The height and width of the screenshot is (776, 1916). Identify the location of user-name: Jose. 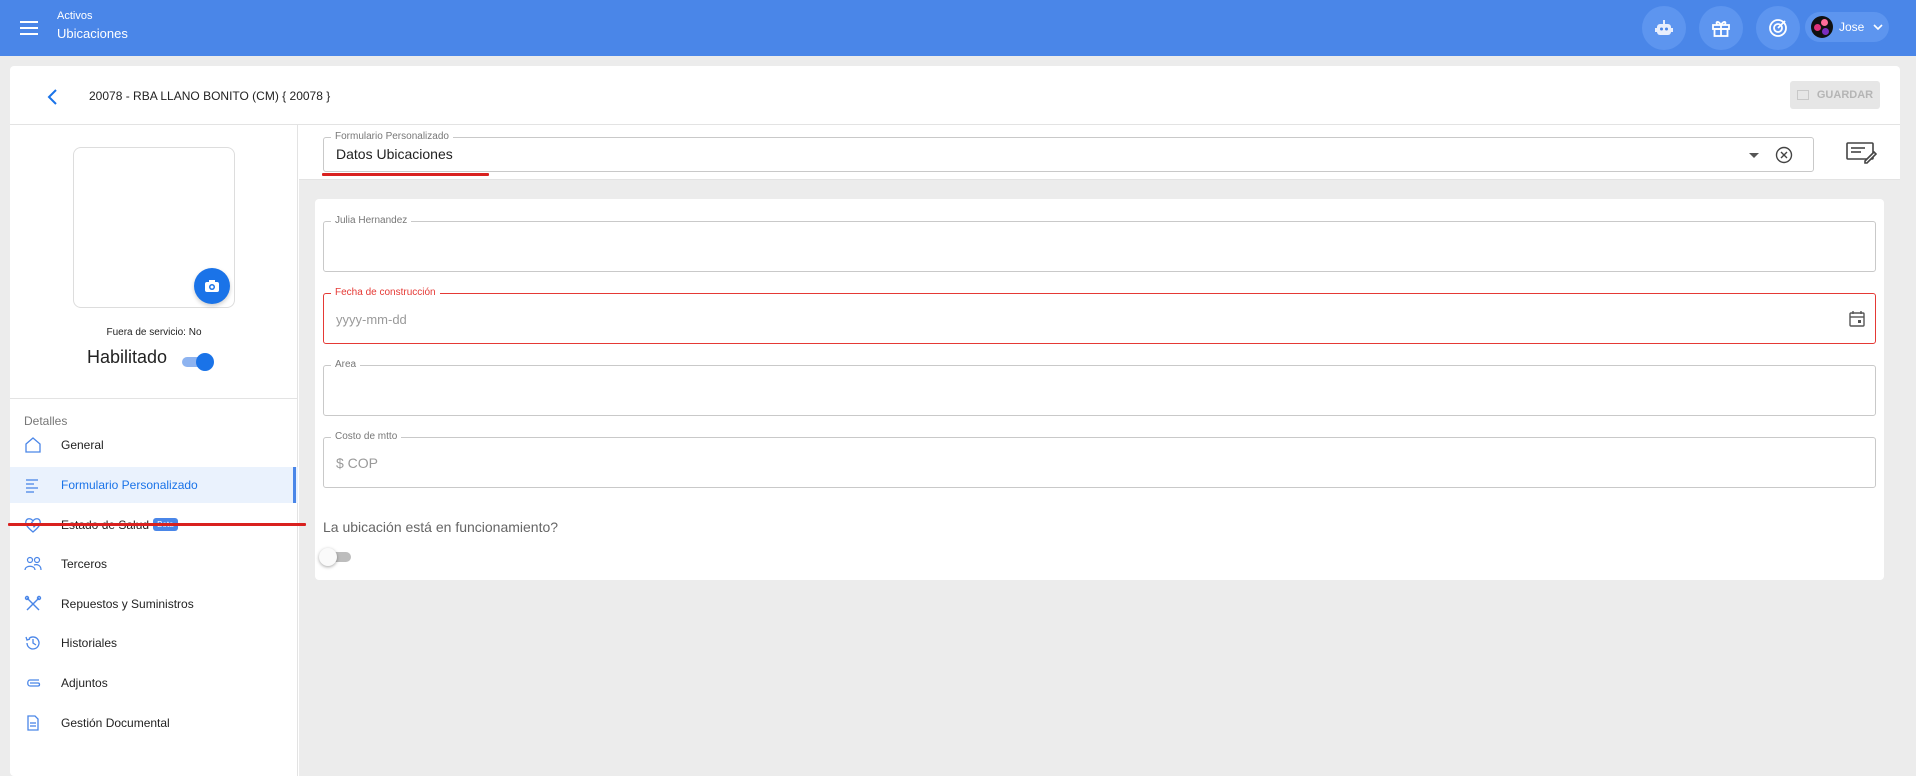
(1852, 27).